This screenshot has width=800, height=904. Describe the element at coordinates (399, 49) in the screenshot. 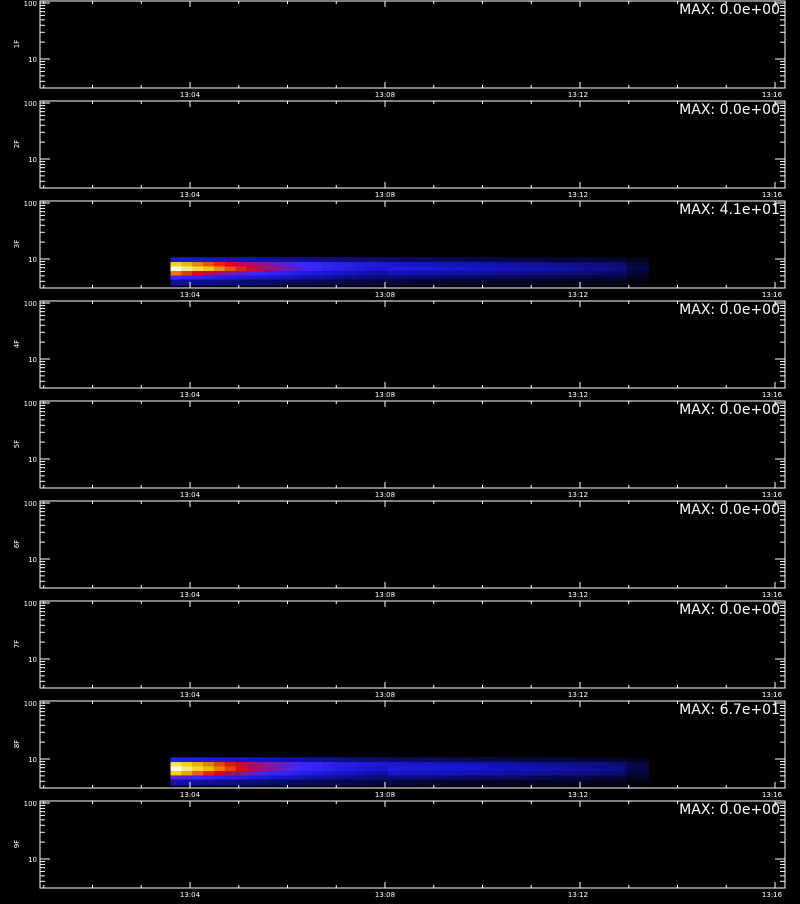

I see `panel-1f: 100 10 1F 13:04 13:08 13:12 13:16 MAX: 0.0e+00` at that location.